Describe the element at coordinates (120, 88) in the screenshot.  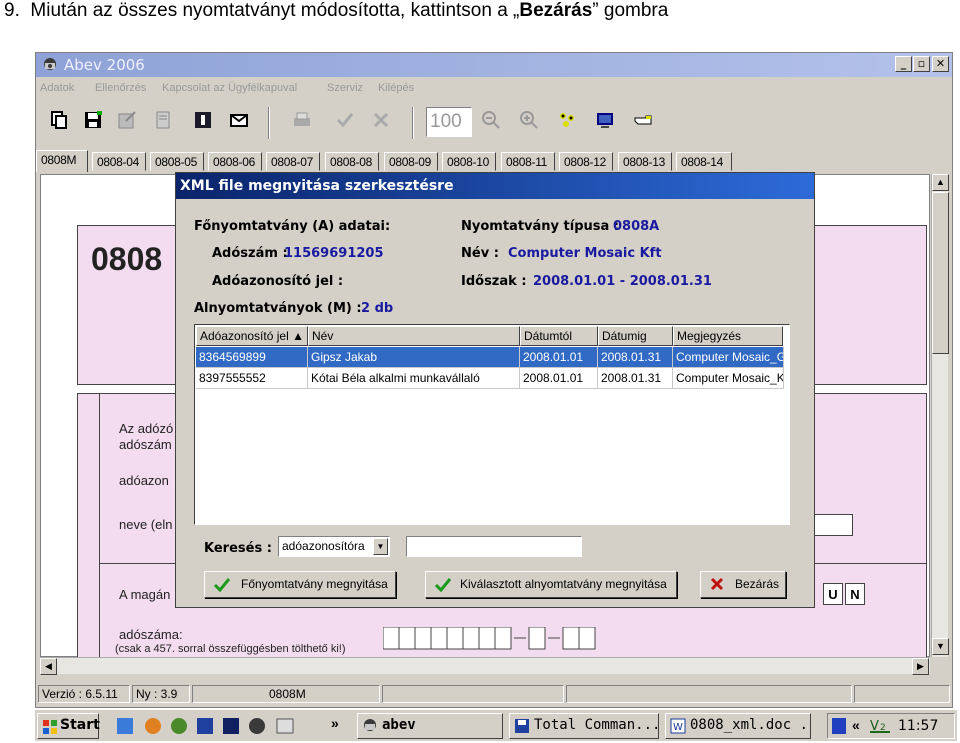
I see `menu-ellenorzes: Ellenőrzés` at that location.